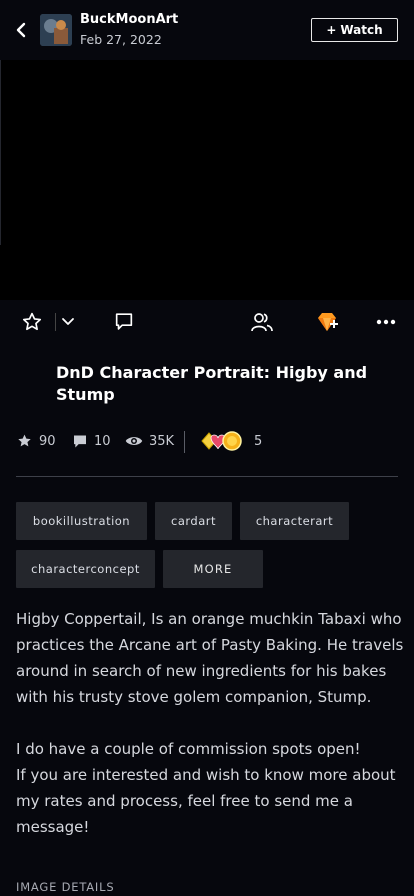 This screenshot has height=896, width=414. Describe the element at coordinates (81, 521) in the screenshot. I see `tag-bookillustration: bookillustration` at that location.